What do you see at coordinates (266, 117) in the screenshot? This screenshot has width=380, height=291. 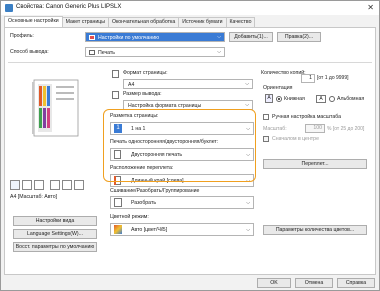 I see `manual-scale-checkbox` at bounding box center [266, 117].